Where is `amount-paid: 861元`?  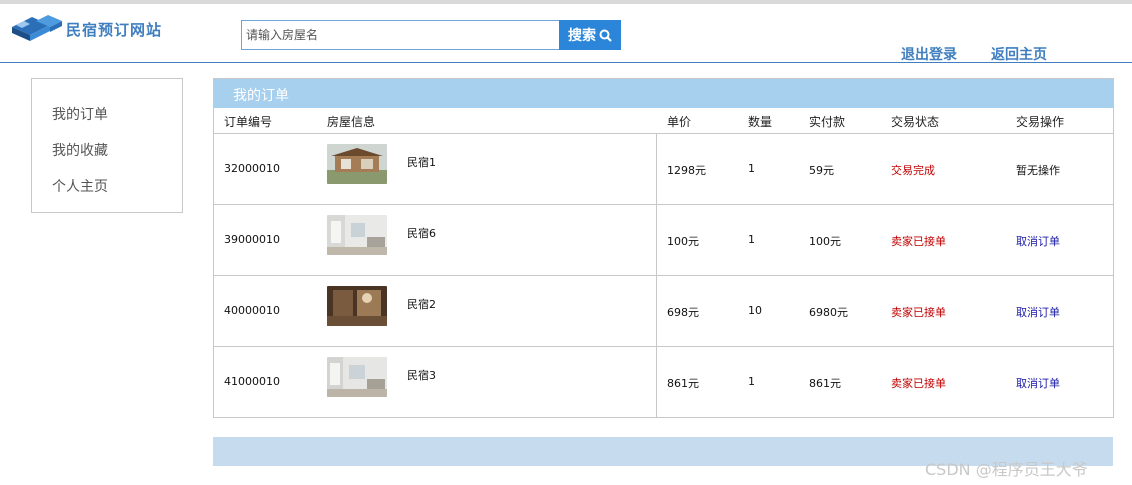
amount-paid: 861元 is located at coordinates (825, 383).